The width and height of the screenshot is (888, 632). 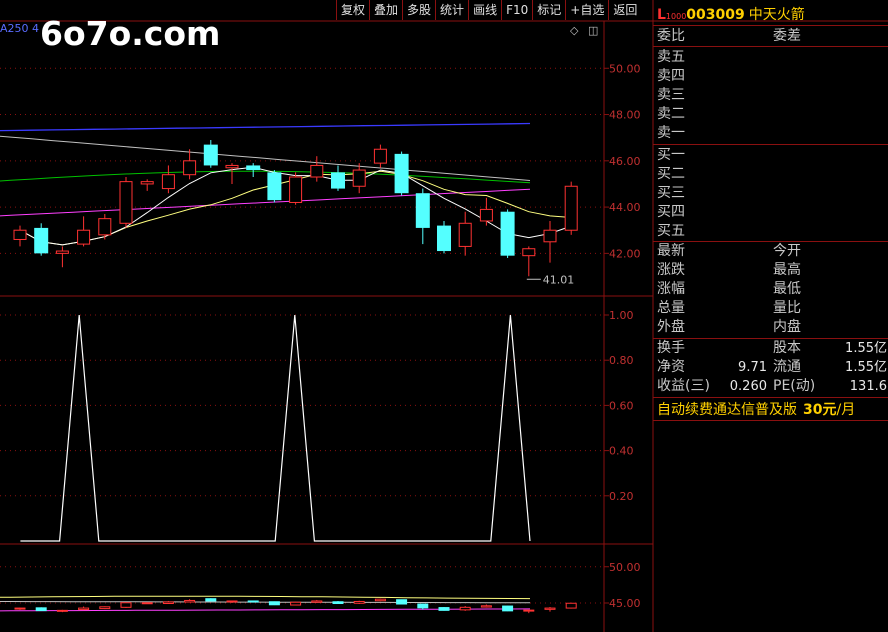 What do you see at coordinates (484, 10) in the screenshot?
I see `draw-line-button: 画线` at bounding box center [484, 10].